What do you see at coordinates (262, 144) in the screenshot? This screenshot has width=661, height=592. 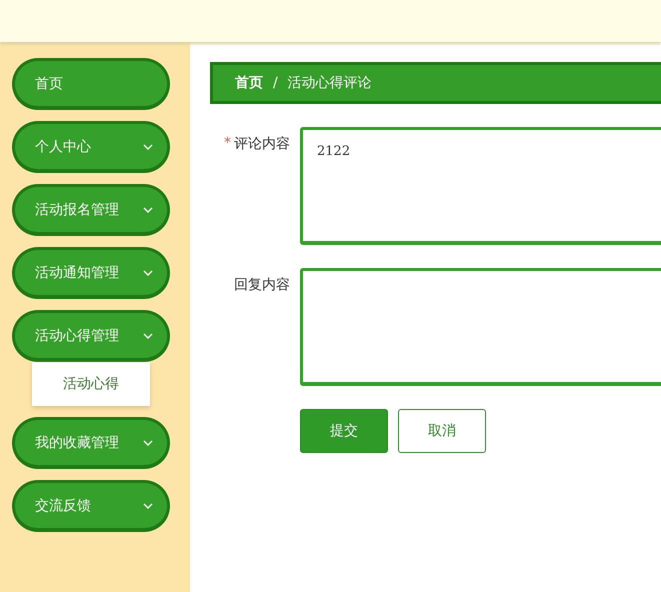 I see `field-label: 评论内容` at bounding box center [262, 144].